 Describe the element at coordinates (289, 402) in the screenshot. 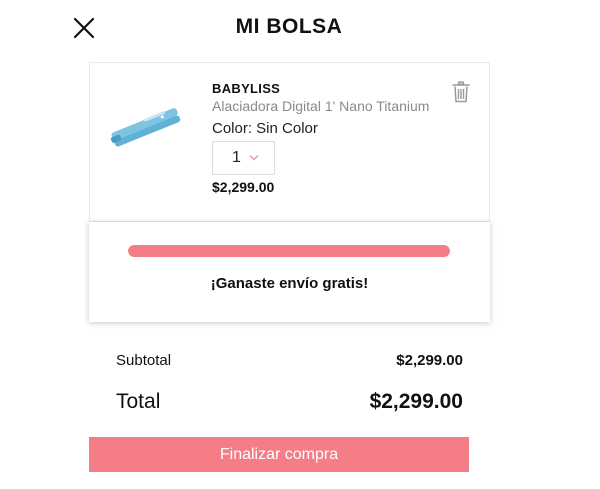

I see `total-row: Total $2,299.00` at that location.